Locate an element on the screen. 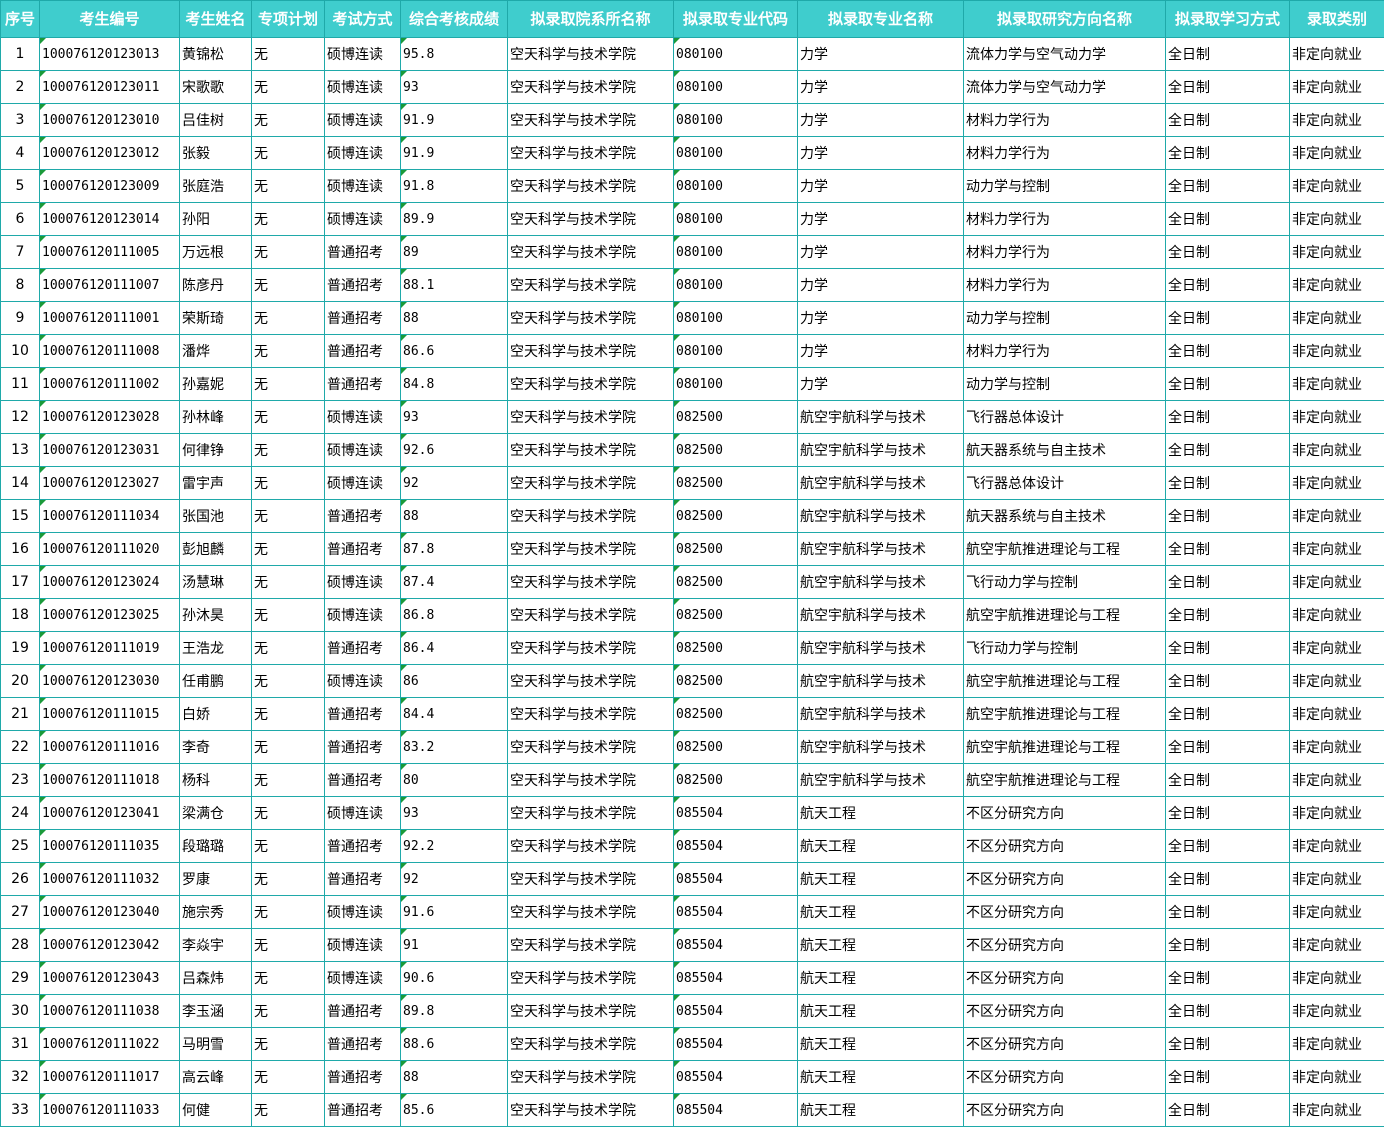  cell-score: 83.2 is located at coordinates (454, 747).